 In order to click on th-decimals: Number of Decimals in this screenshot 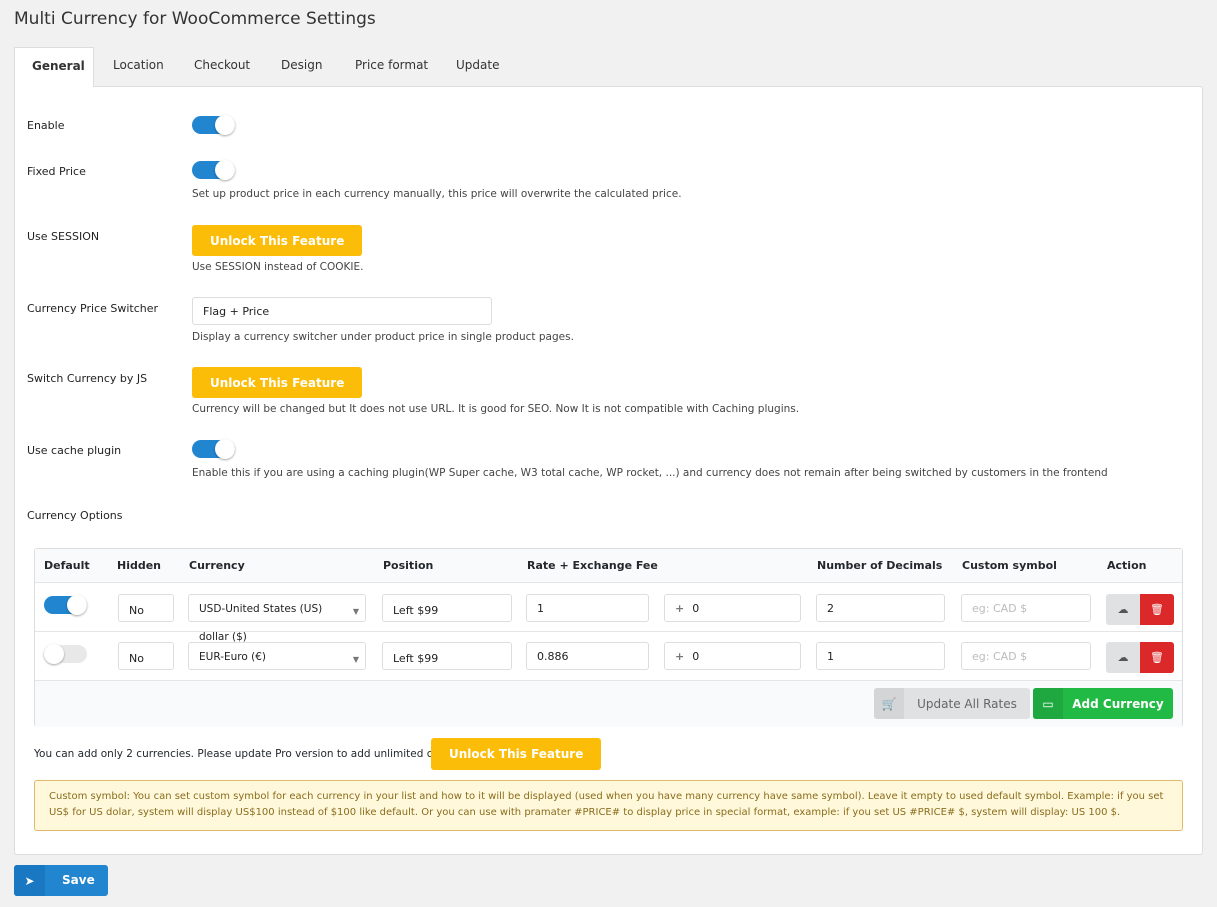, I will do `click(880, 565)`.